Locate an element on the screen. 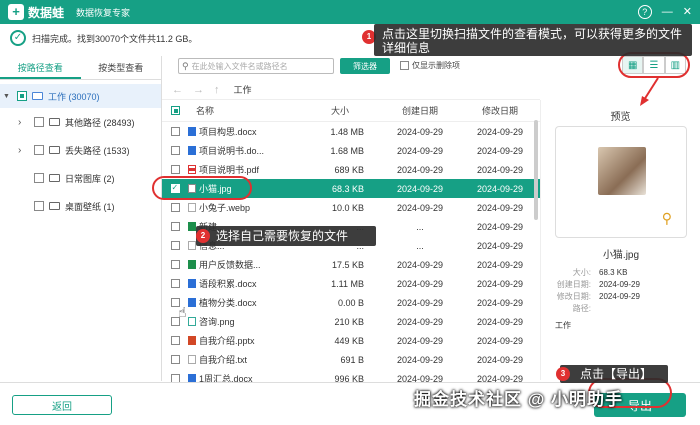 The width and height of the screenshot is (700, 425). file-size: 0.00 B is located at coordinates (350, 302).